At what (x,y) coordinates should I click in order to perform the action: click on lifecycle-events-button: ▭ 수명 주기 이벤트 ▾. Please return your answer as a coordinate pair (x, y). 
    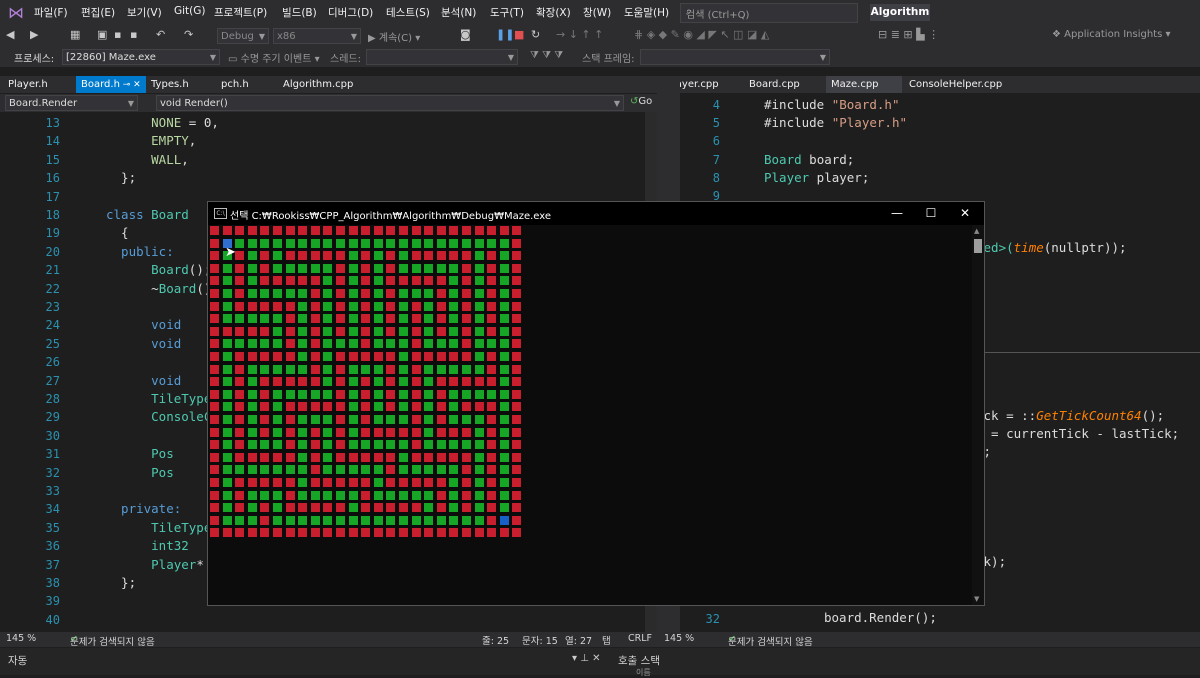
    Looking at the image, I should click on (274, 57).